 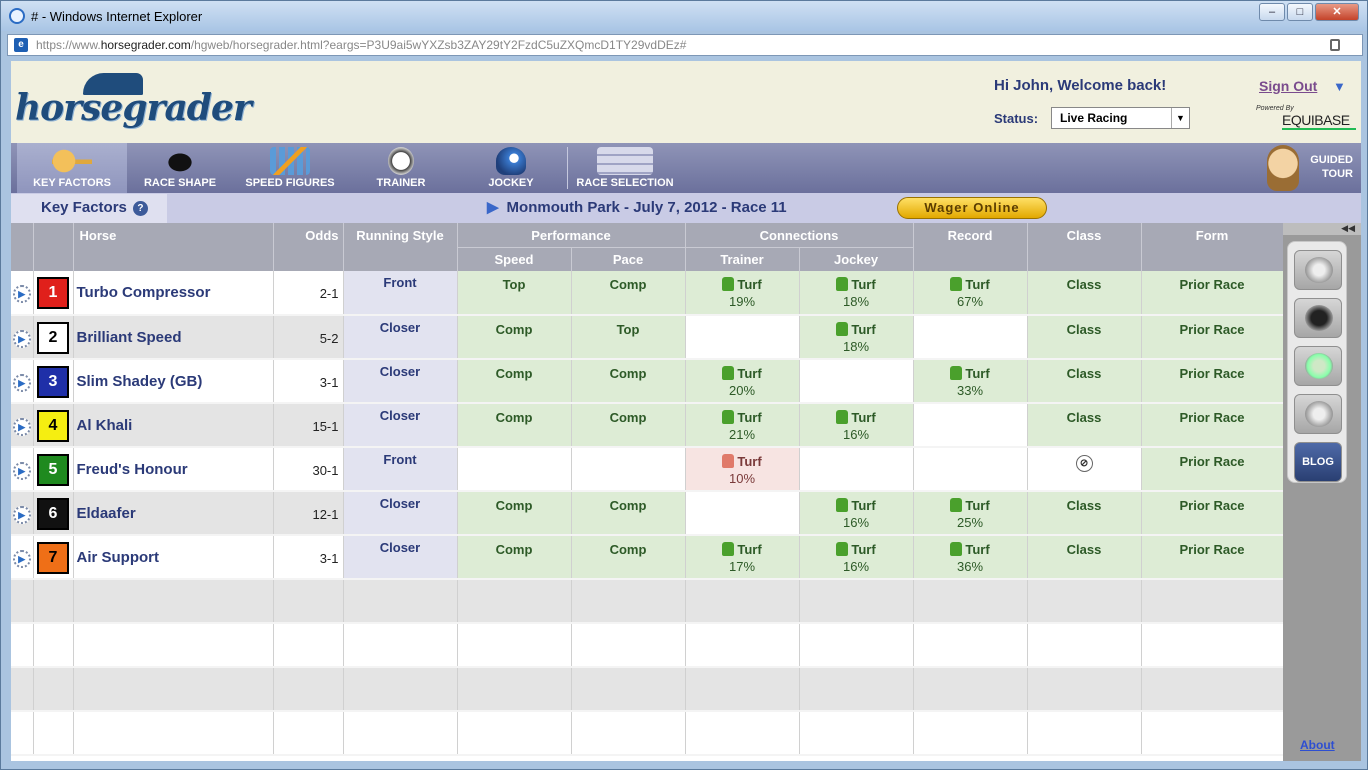 What do you see at coordinates (628, 469) in the screenshot?
I see `pace-cell` at bounding box center [628, 469].